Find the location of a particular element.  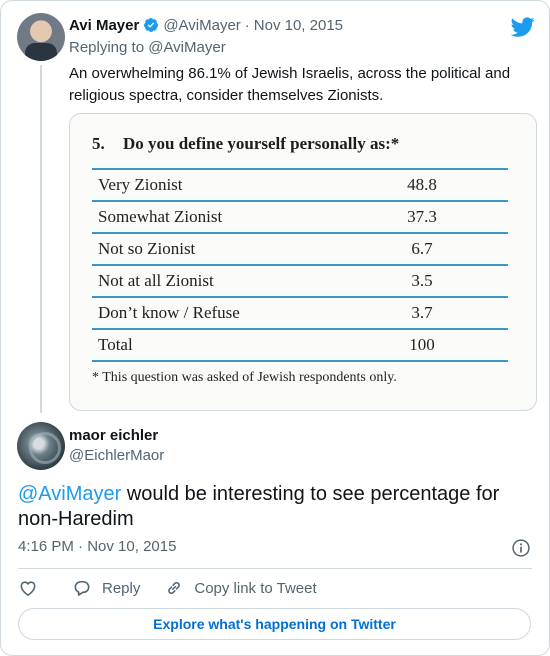

copy-link-label: Copy link to Tweet is located at coordinates (255, 588).